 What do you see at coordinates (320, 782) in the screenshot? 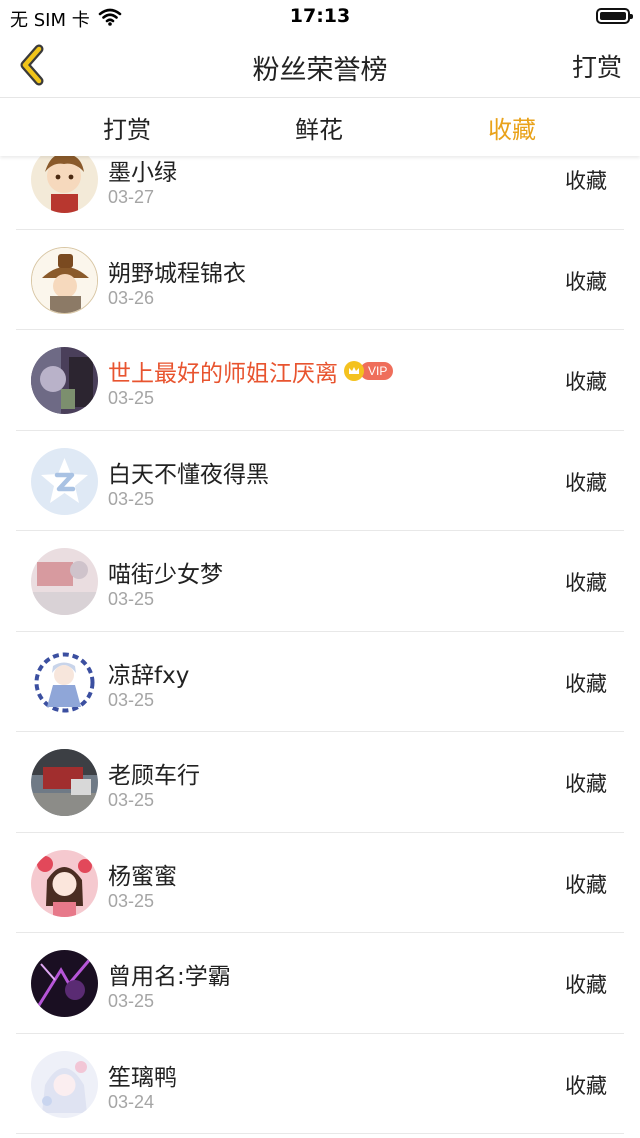
I see `list-item: 老顾车行 03-25 收藏` at bounding box center [320, 782].